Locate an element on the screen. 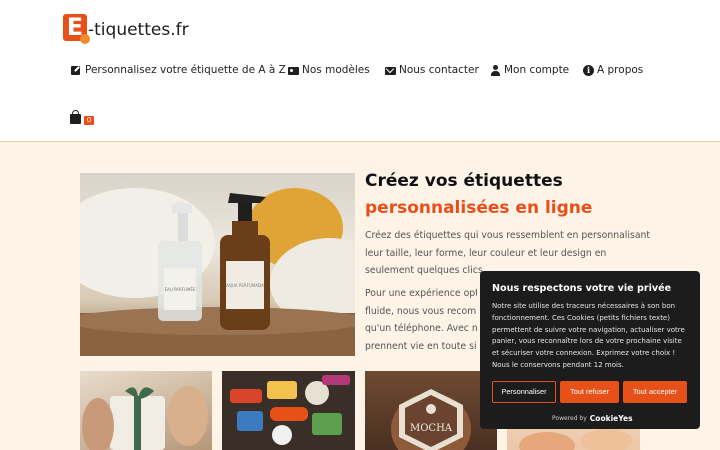 Image resolution: width=720 pixels, height=450 pixels. cart-count-badge: 0 is located at coordinates (89, 120).